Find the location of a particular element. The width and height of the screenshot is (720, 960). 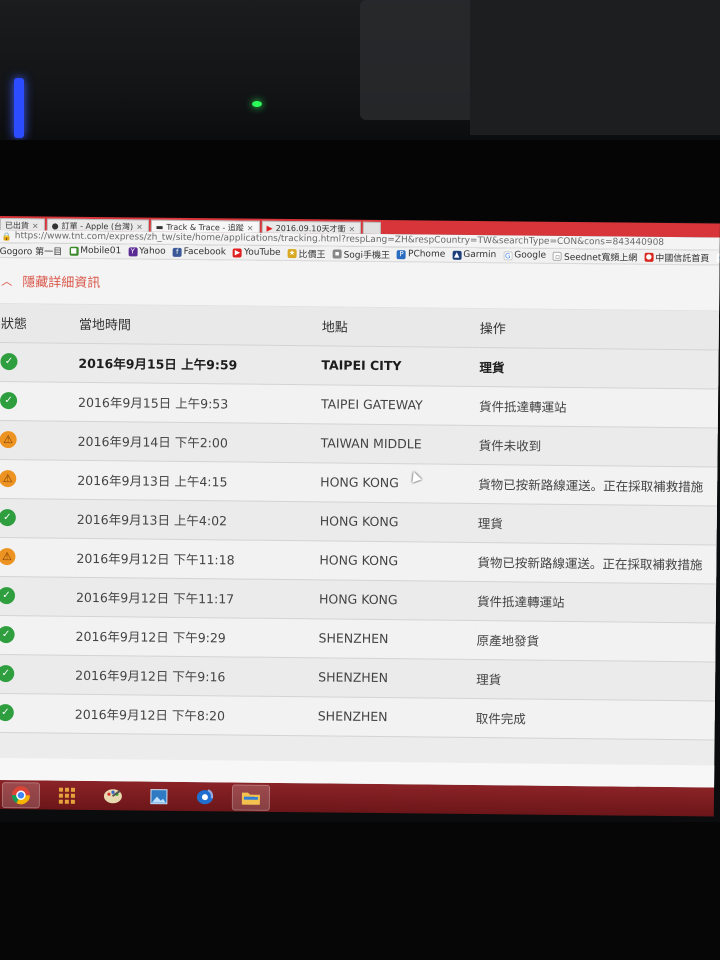

pchome-icon: P is located at coordinates (401, 254).